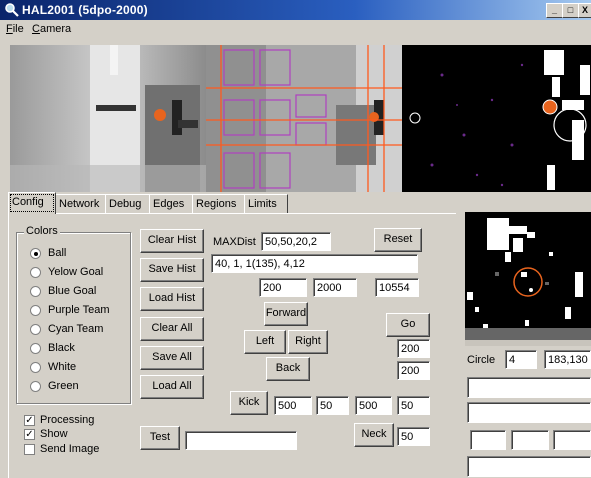 The height and width of the screenshot is (478, 591). I want to click on kick-button: Kick, so click(249, 403).